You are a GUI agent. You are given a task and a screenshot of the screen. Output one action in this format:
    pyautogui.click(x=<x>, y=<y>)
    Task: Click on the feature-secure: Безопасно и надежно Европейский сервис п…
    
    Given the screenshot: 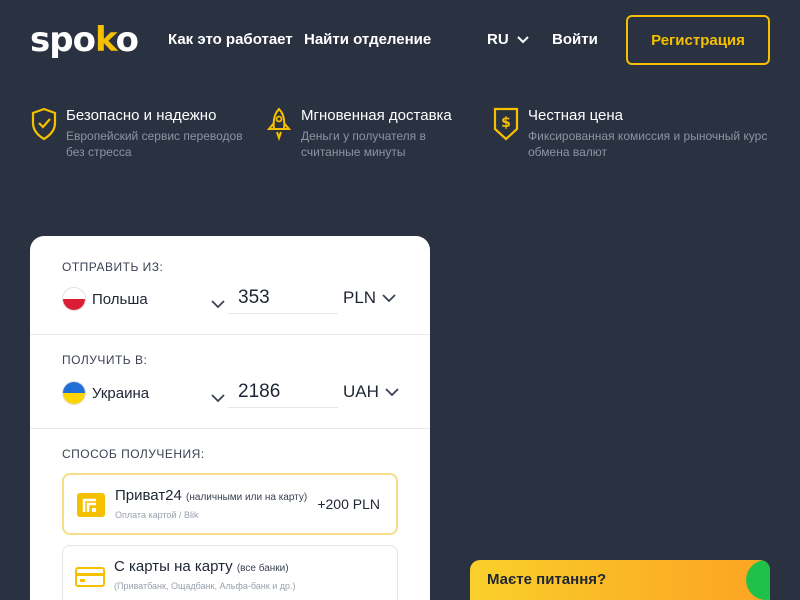 What is the action you would take?
    pyautogui.click(x=136, y=133)
    